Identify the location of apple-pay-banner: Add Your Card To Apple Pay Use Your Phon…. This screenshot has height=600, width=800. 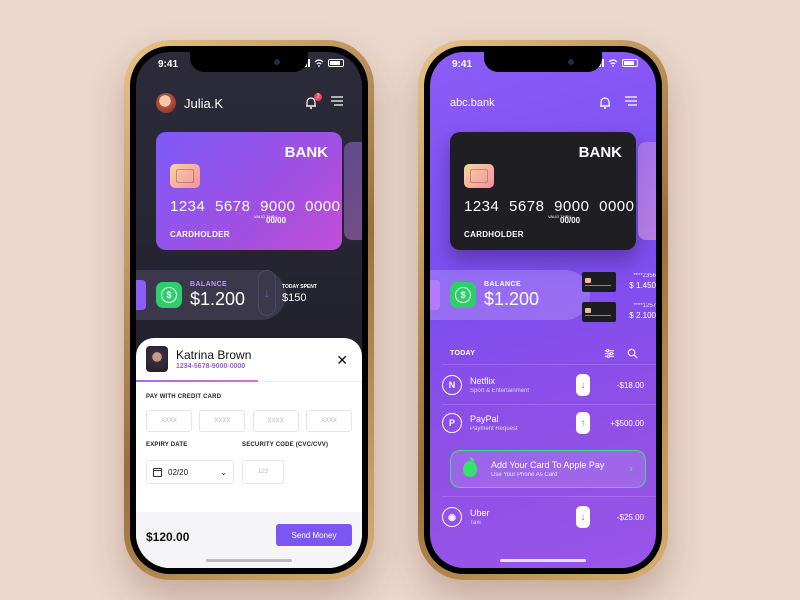
(548, 469).